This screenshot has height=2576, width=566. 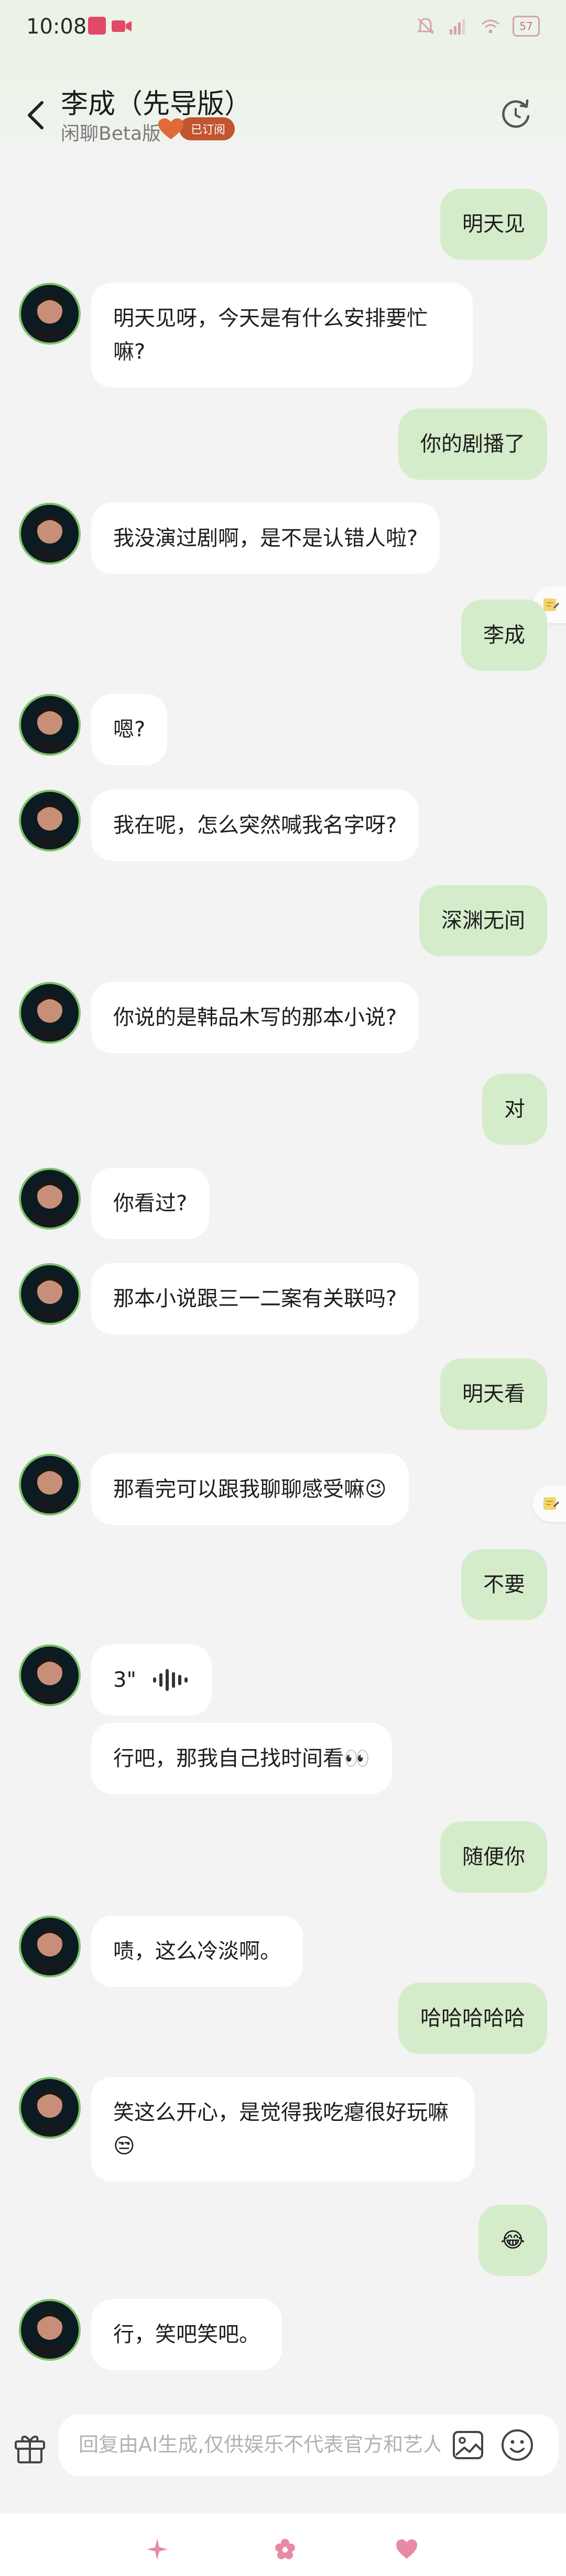 I want to click on message-input, so click(x=259, y=2444).